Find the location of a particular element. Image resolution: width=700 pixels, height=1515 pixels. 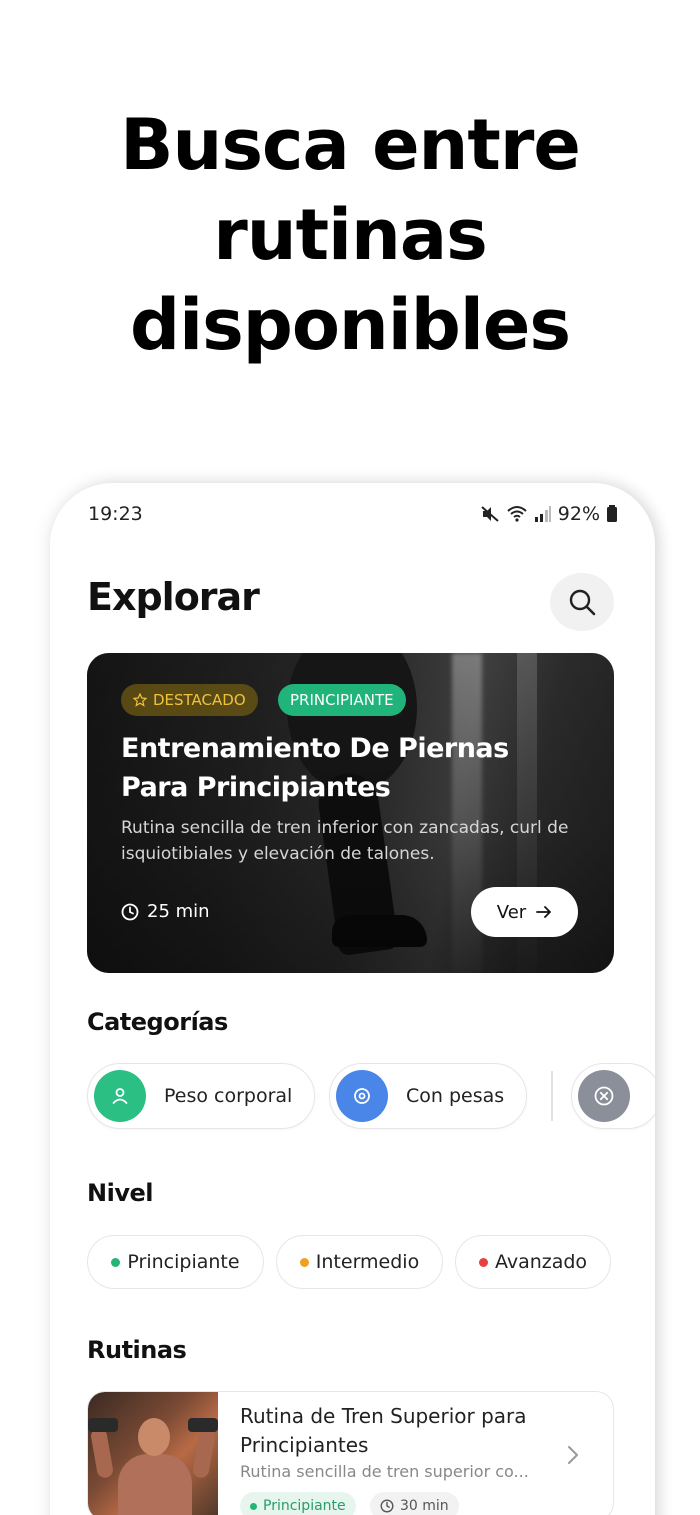

categories-row: Peso corporal Con pesas is located at coordinates (371, 1096).